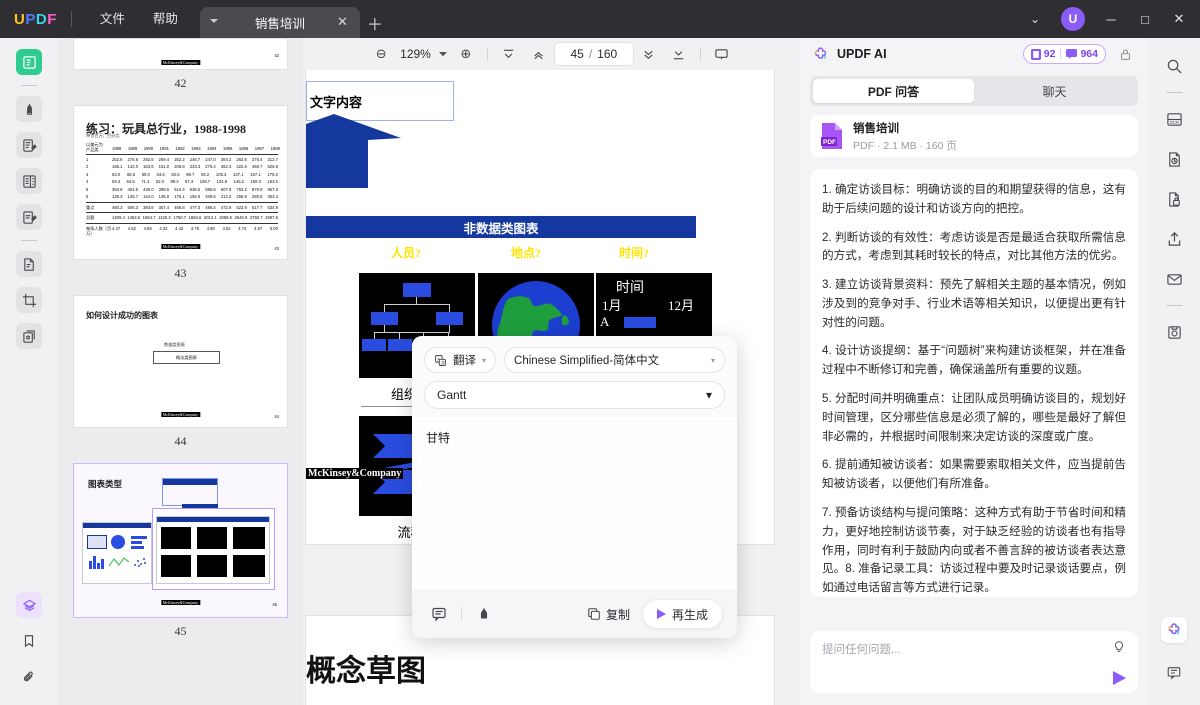 This screenshot has width=1200, height=705. I want to click on zoom-out-button: ⊖, so click(381, 54).